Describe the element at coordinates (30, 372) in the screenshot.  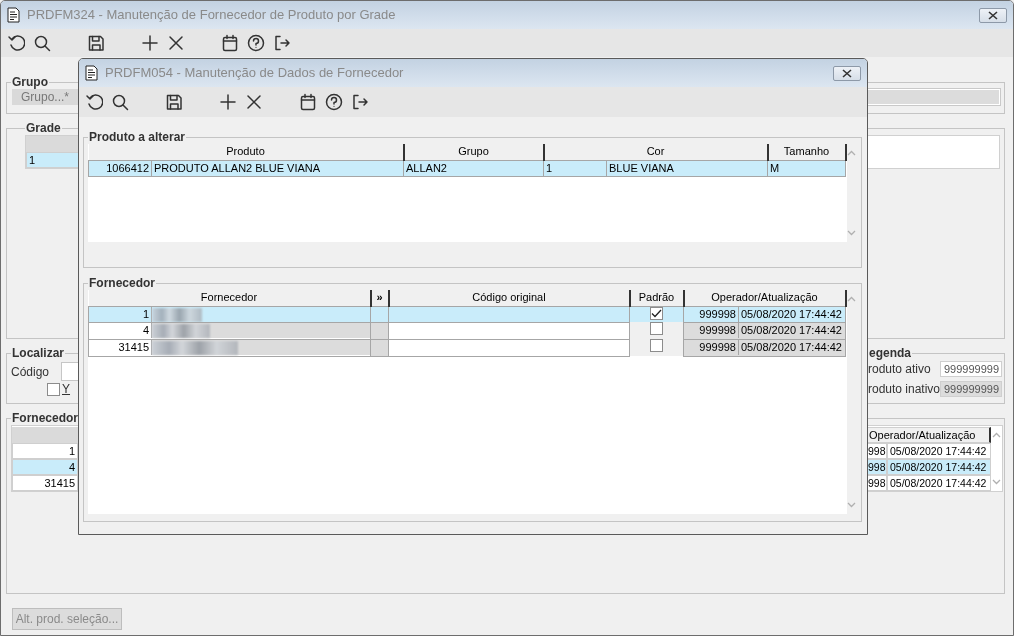
I see `field-label: Código` at that location.